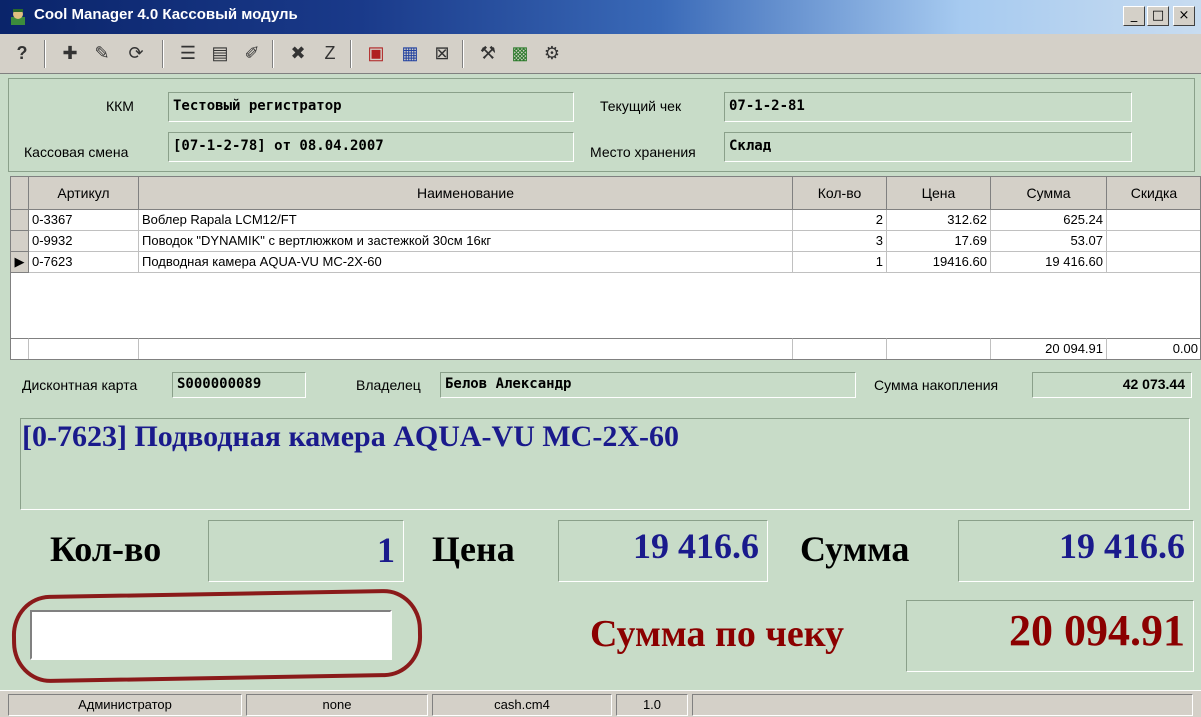 The width and height of the screenshot is (1201, 717). Describe the element at coordinates (840, 262) in the screenshot. I see `cell-qty: 1` at that location.